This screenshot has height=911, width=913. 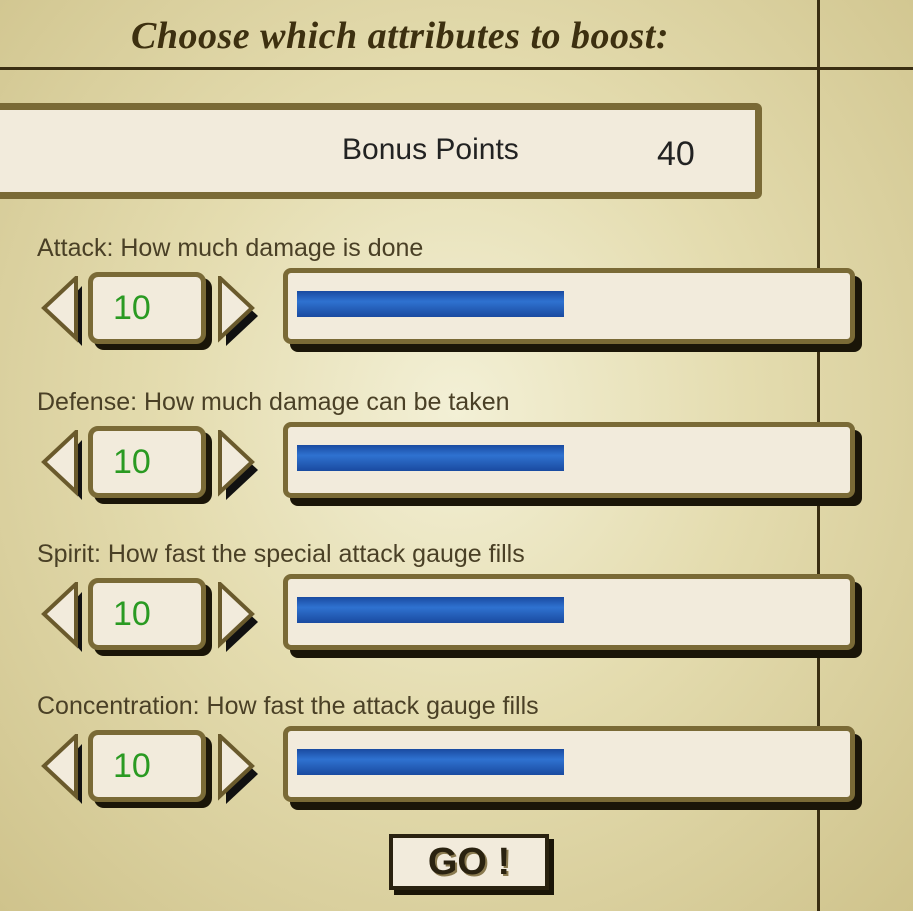 What do you see at coordinates (676, 154) in the screenshot?
I see `bonus-points-value: 40` at bounding box center [676, 154].